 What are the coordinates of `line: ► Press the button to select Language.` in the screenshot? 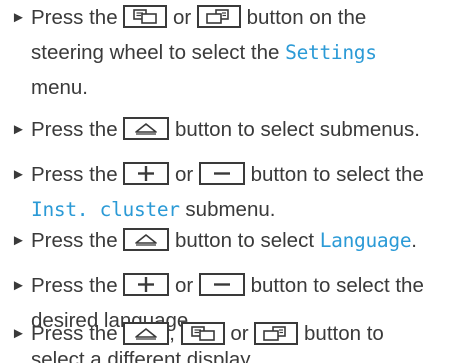 It's located at (239, 240).